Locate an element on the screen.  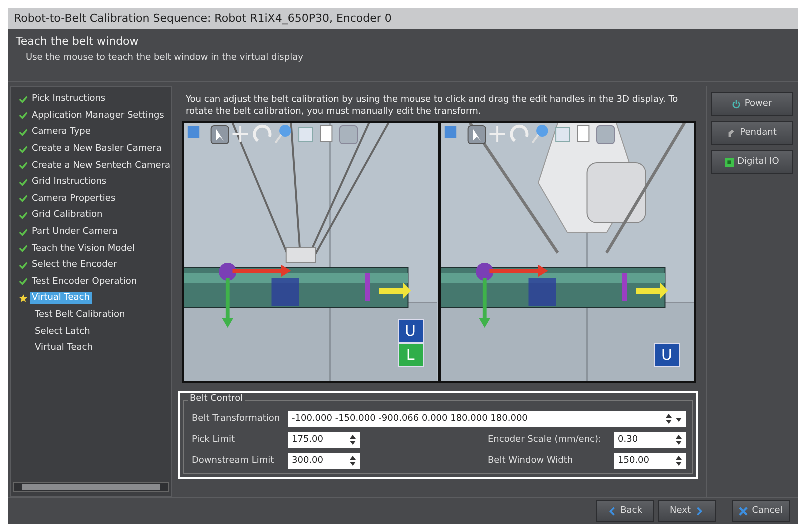
pendant-icon is located at coordinates (731, 133).